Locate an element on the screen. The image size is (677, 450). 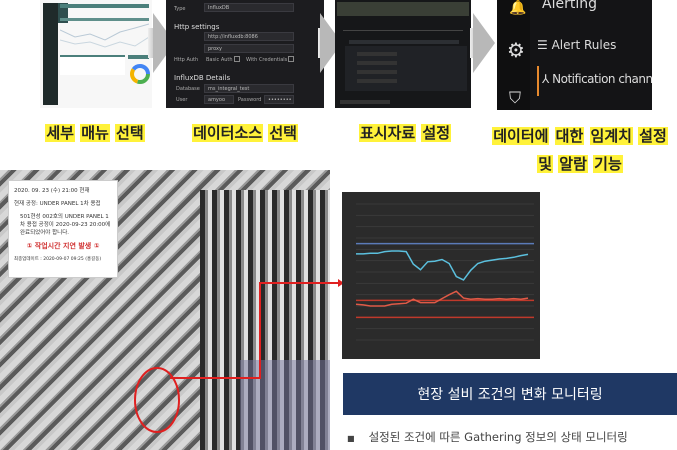
database-input: ms_integral_test is located at coordinates (249, 88).